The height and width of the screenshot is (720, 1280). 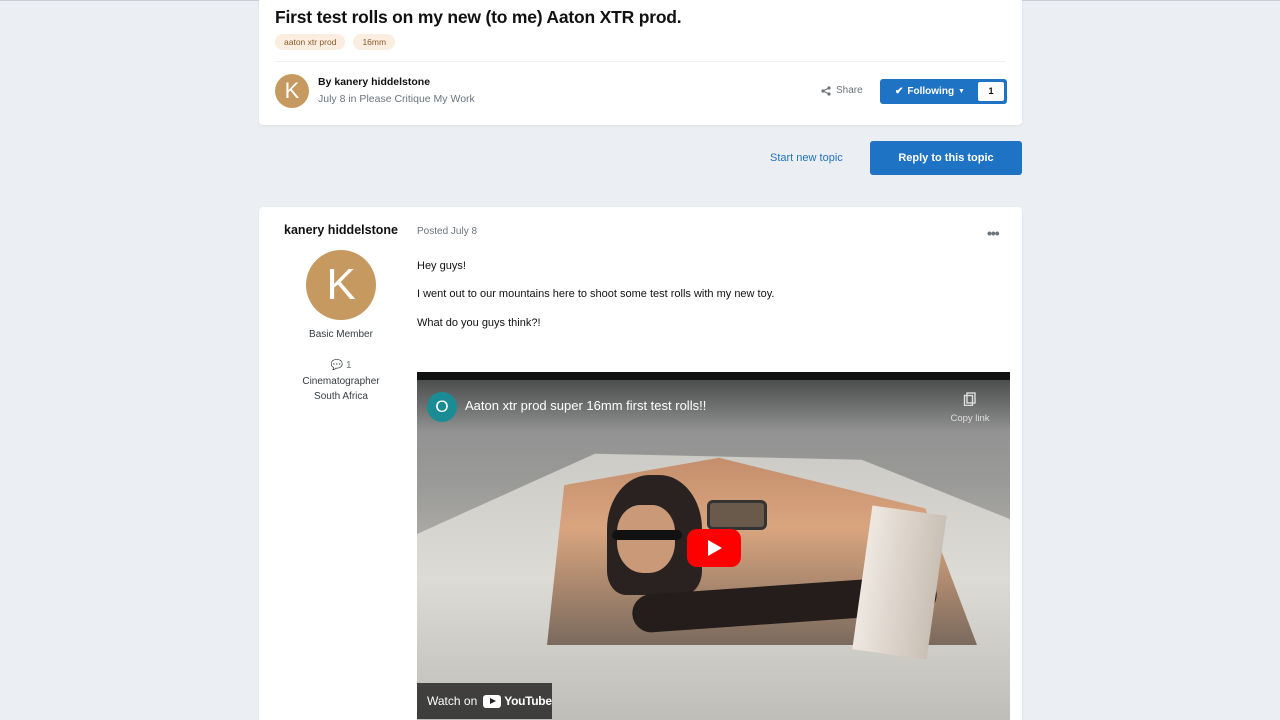 What do you see at coordinates (441, 266) in the screenshot?
I see `post-paragraph: Hey guys!` at bounding box center [441, 266].